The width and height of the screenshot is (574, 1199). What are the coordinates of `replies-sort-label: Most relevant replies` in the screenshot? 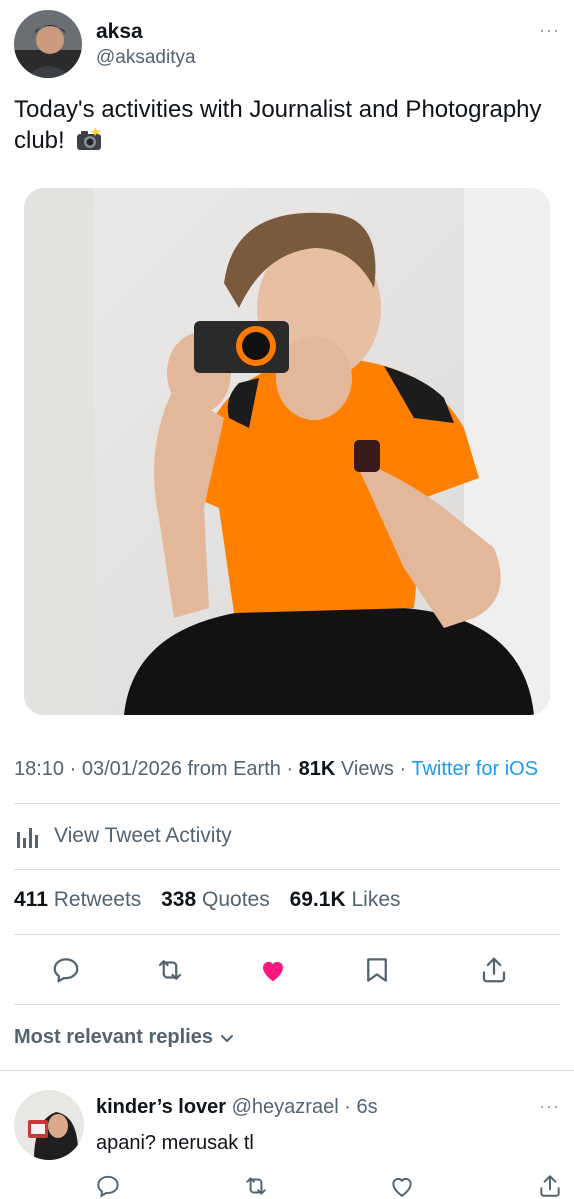 It's located at (113, 1037).